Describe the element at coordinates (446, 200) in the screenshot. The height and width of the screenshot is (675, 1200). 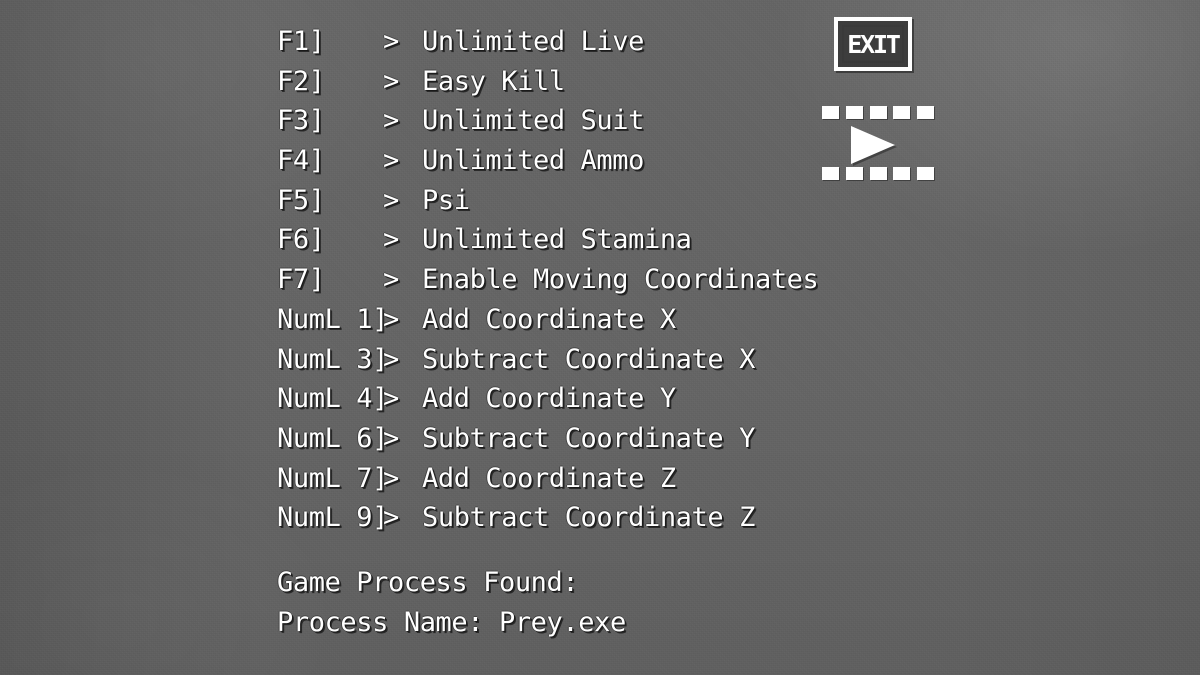
I see `cheat-label: Psi` at that location.